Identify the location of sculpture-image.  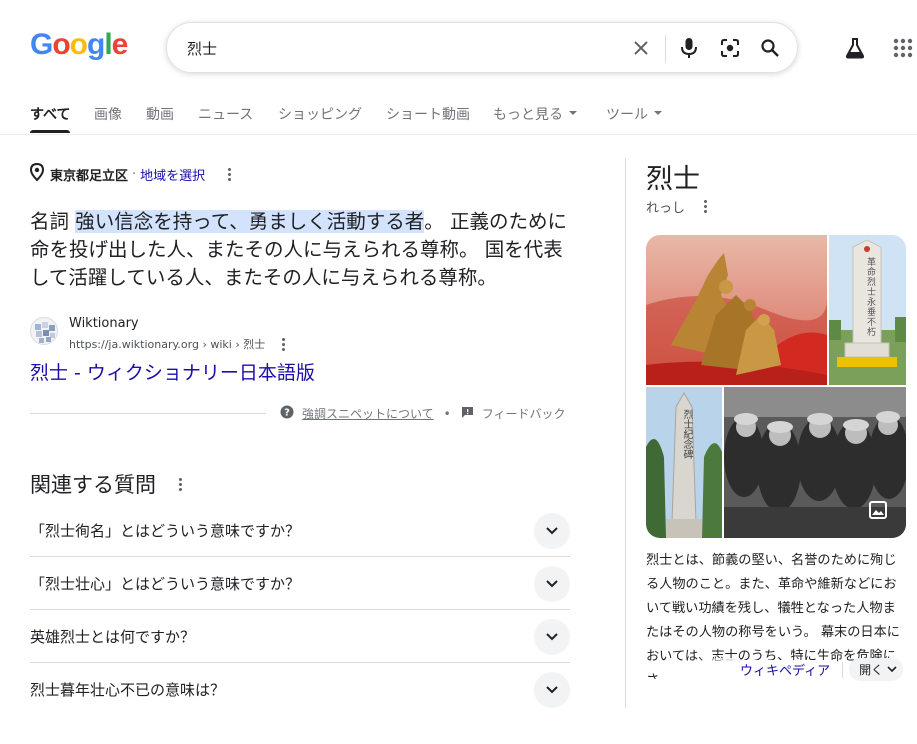
(736, 310).